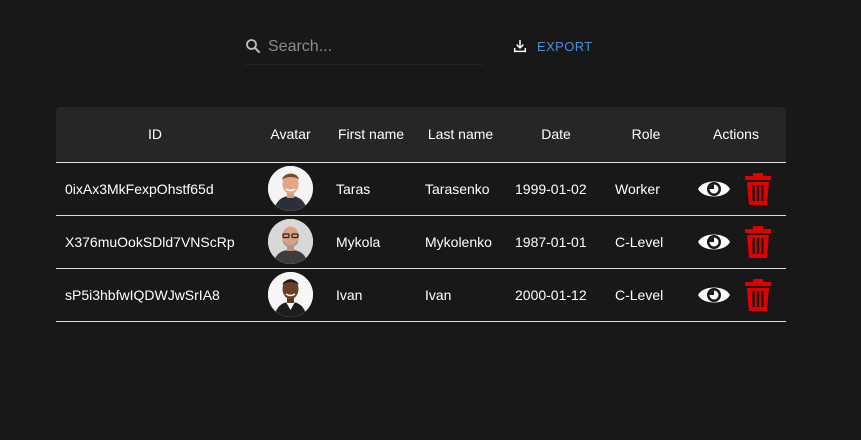 This screenshot has width=861, height=440. I want to click on cell-last-name: Mykolenko, so click(458, 242).